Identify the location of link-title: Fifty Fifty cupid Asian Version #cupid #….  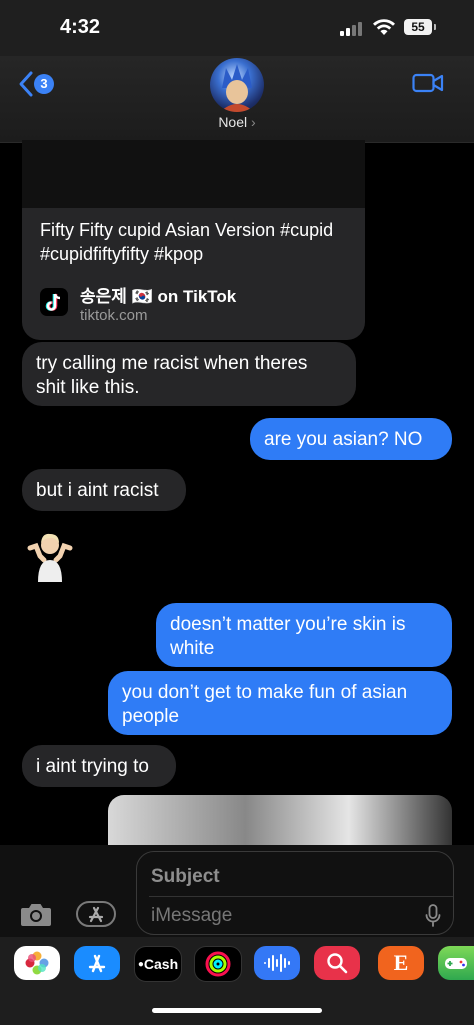
(187, 242).